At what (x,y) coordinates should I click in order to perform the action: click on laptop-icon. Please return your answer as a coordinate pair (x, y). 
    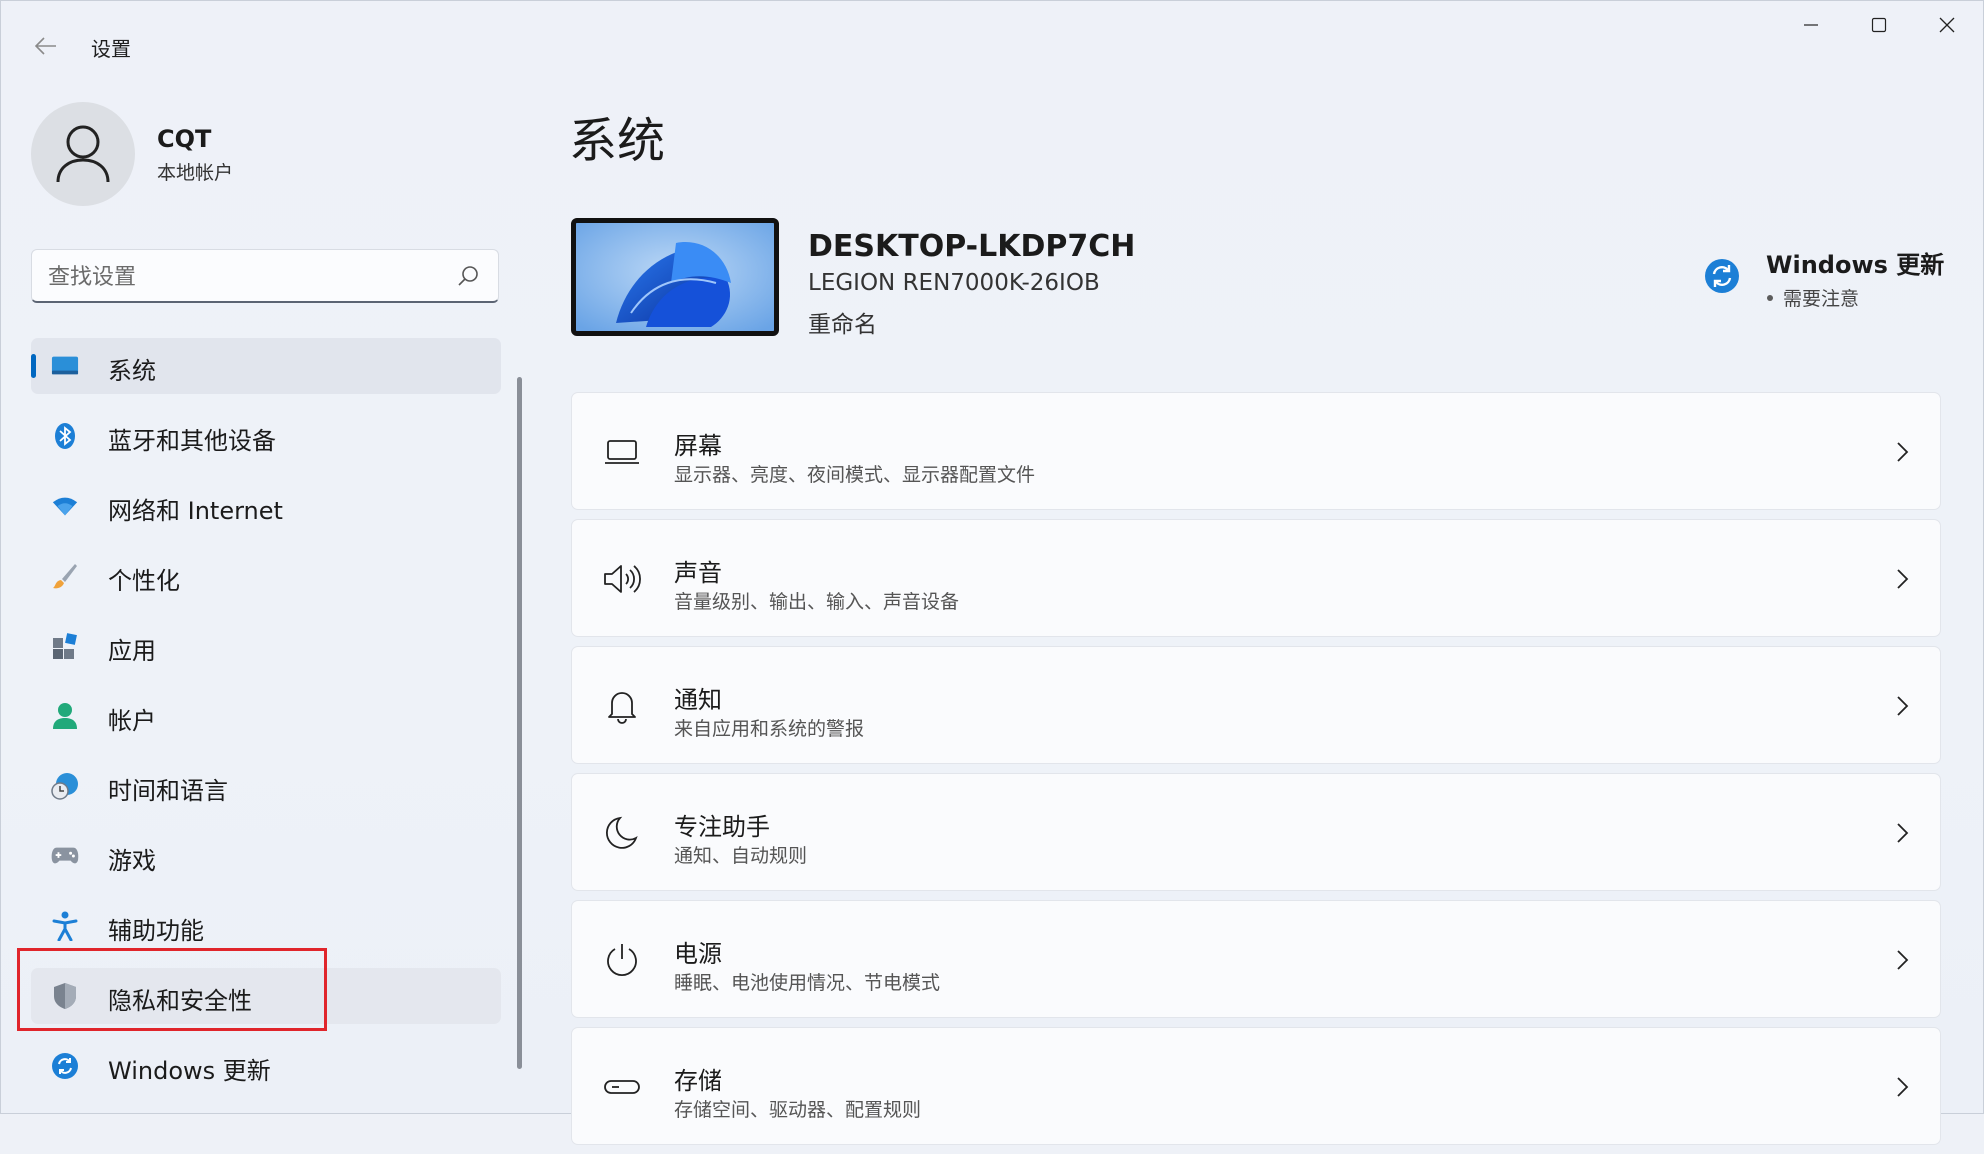
    Looking at the image, I should click on (622, 452).